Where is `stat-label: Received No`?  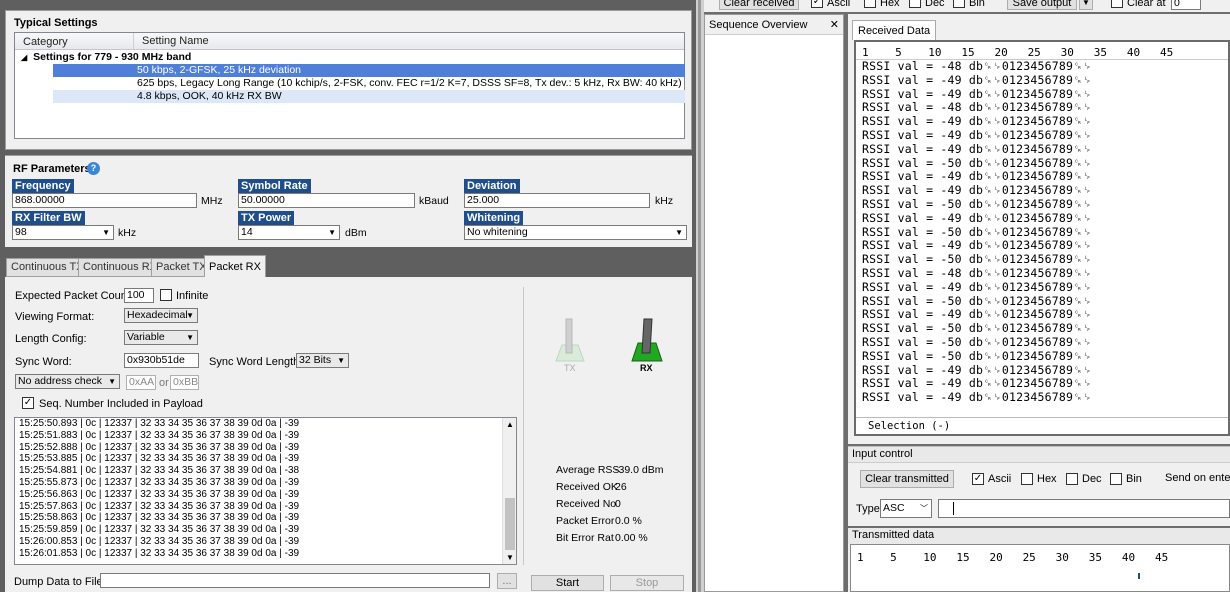
stat-label: Received No is located at coordinates (586, 504).